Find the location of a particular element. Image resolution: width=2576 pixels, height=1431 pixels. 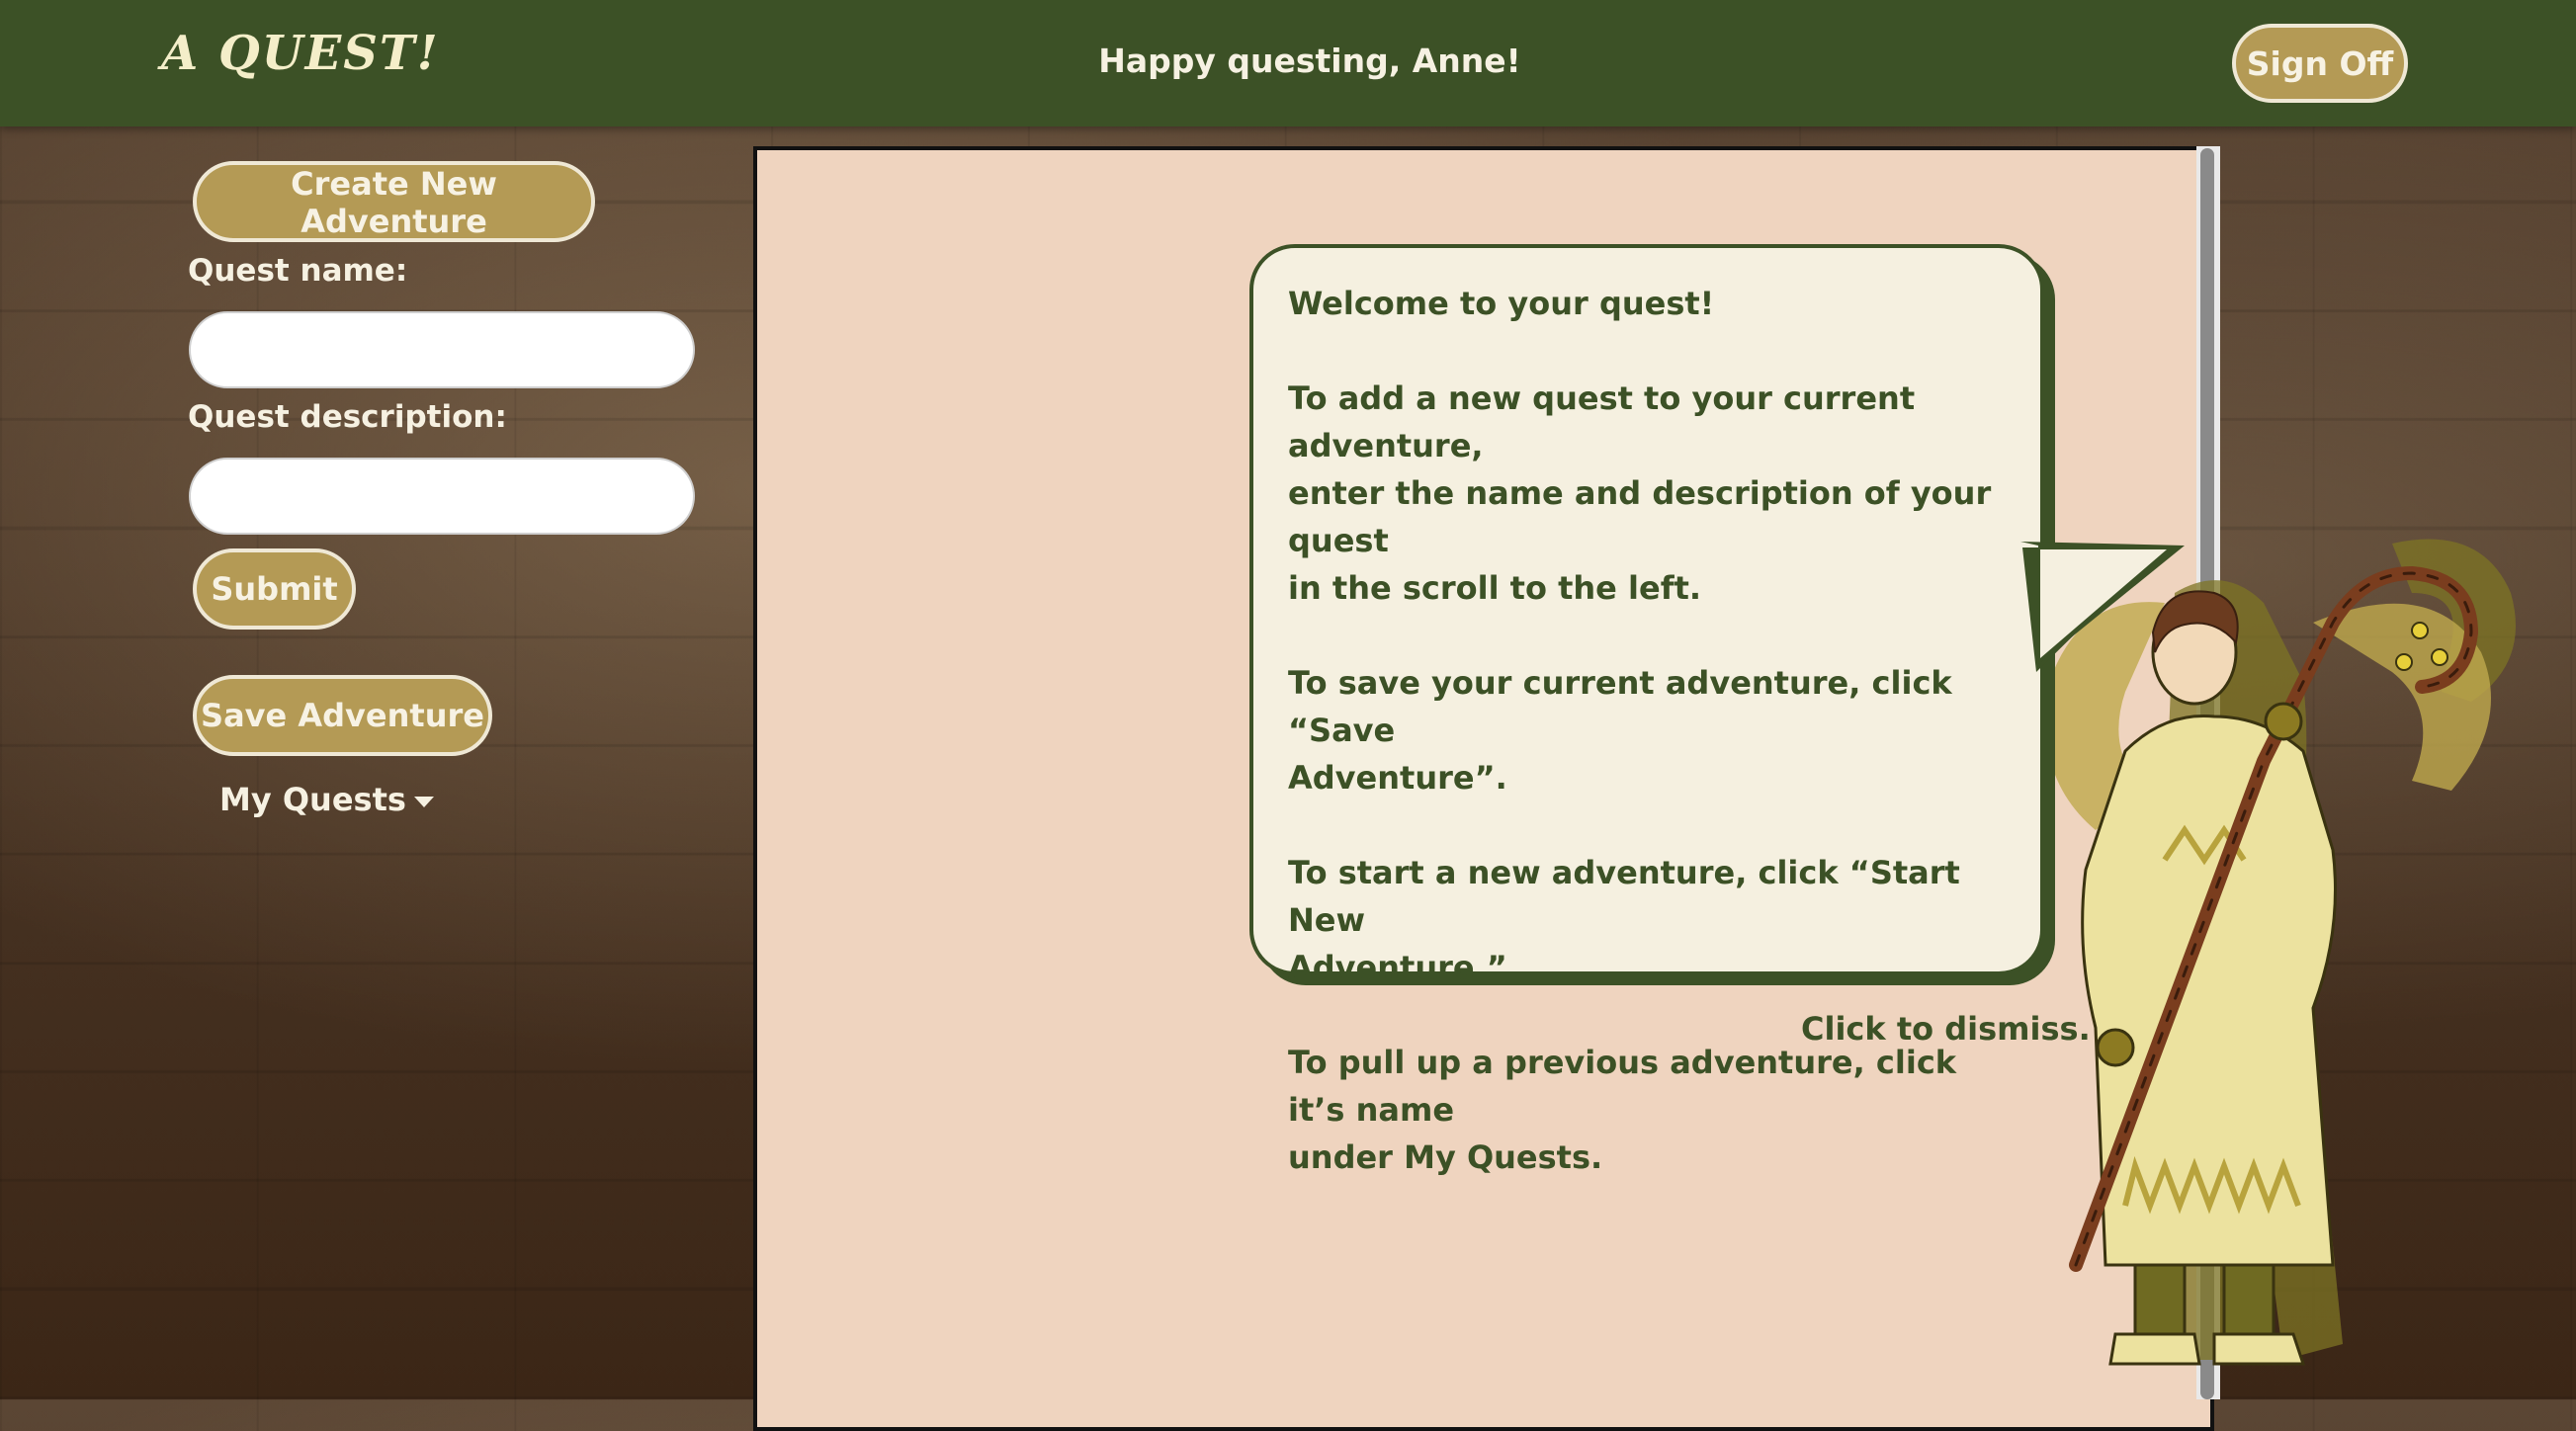

greeting-text: Happy questing, Anne! is located at coordinates (1309, 61).